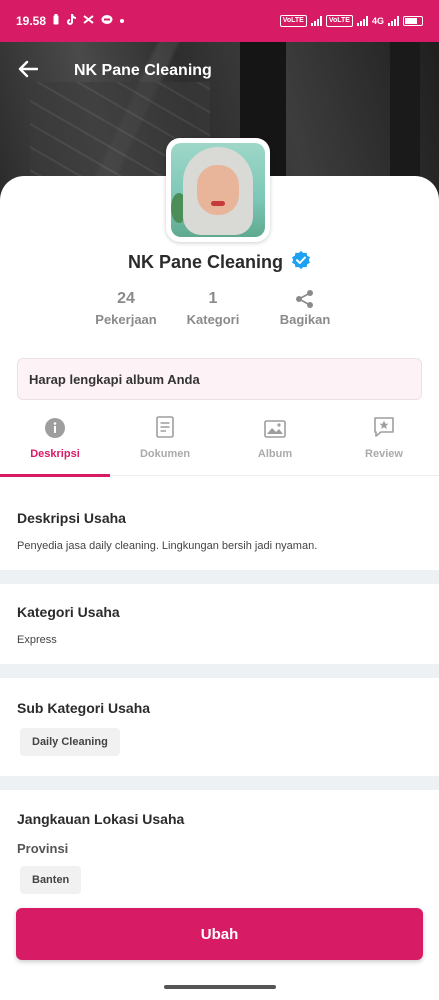 The image size is (439, 1000). I want to click on chat-app-icon, so click(107, 21).